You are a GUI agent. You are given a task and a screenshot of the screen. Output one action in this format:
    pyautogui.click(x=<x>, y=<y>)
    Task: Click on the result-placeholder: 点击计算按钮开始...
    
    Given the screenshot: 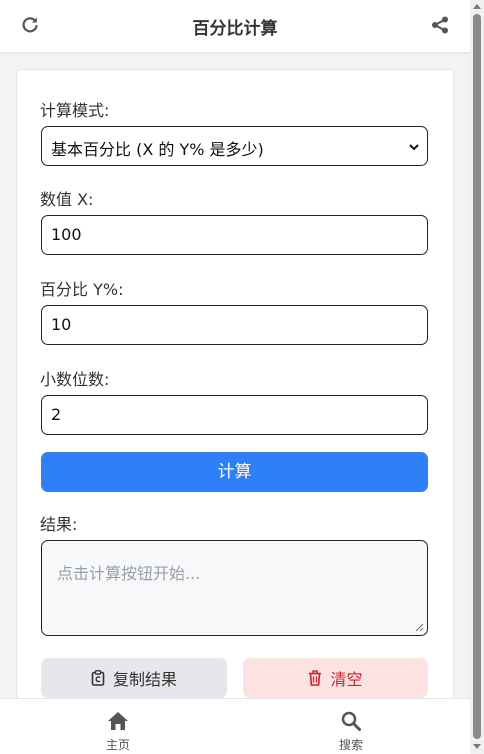 What is the action you would take?
    pyautogui.click(x=129, y=573)
    